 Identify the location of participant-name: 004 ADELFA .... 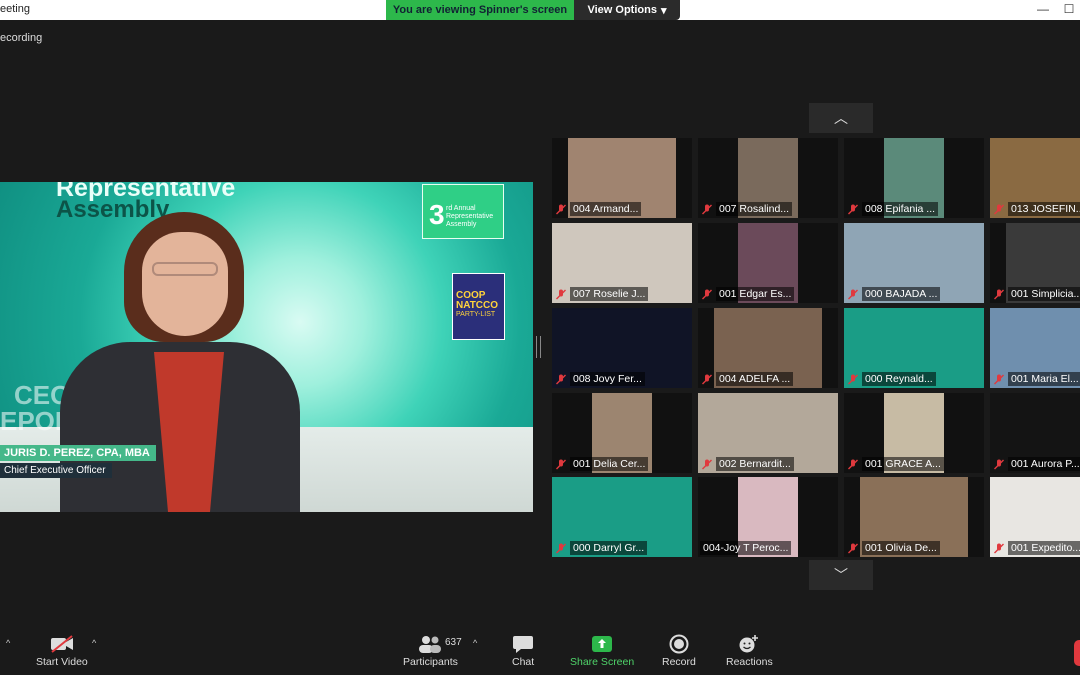
(755, 379).